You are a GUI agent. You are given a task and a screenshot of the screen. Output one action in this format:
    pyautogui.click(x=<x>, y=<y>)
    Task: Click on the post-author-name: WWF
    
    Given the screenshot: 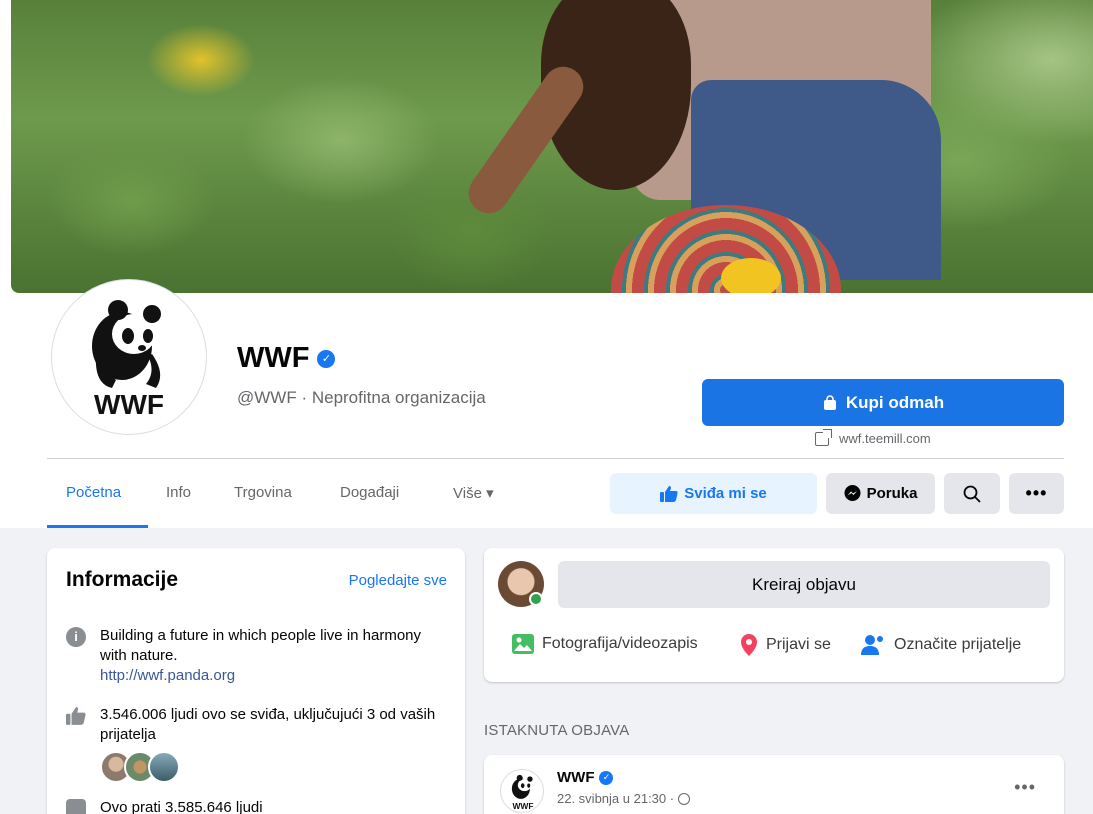 What is the action you would take?
    pyautogui.click(x=576, y=777)
    